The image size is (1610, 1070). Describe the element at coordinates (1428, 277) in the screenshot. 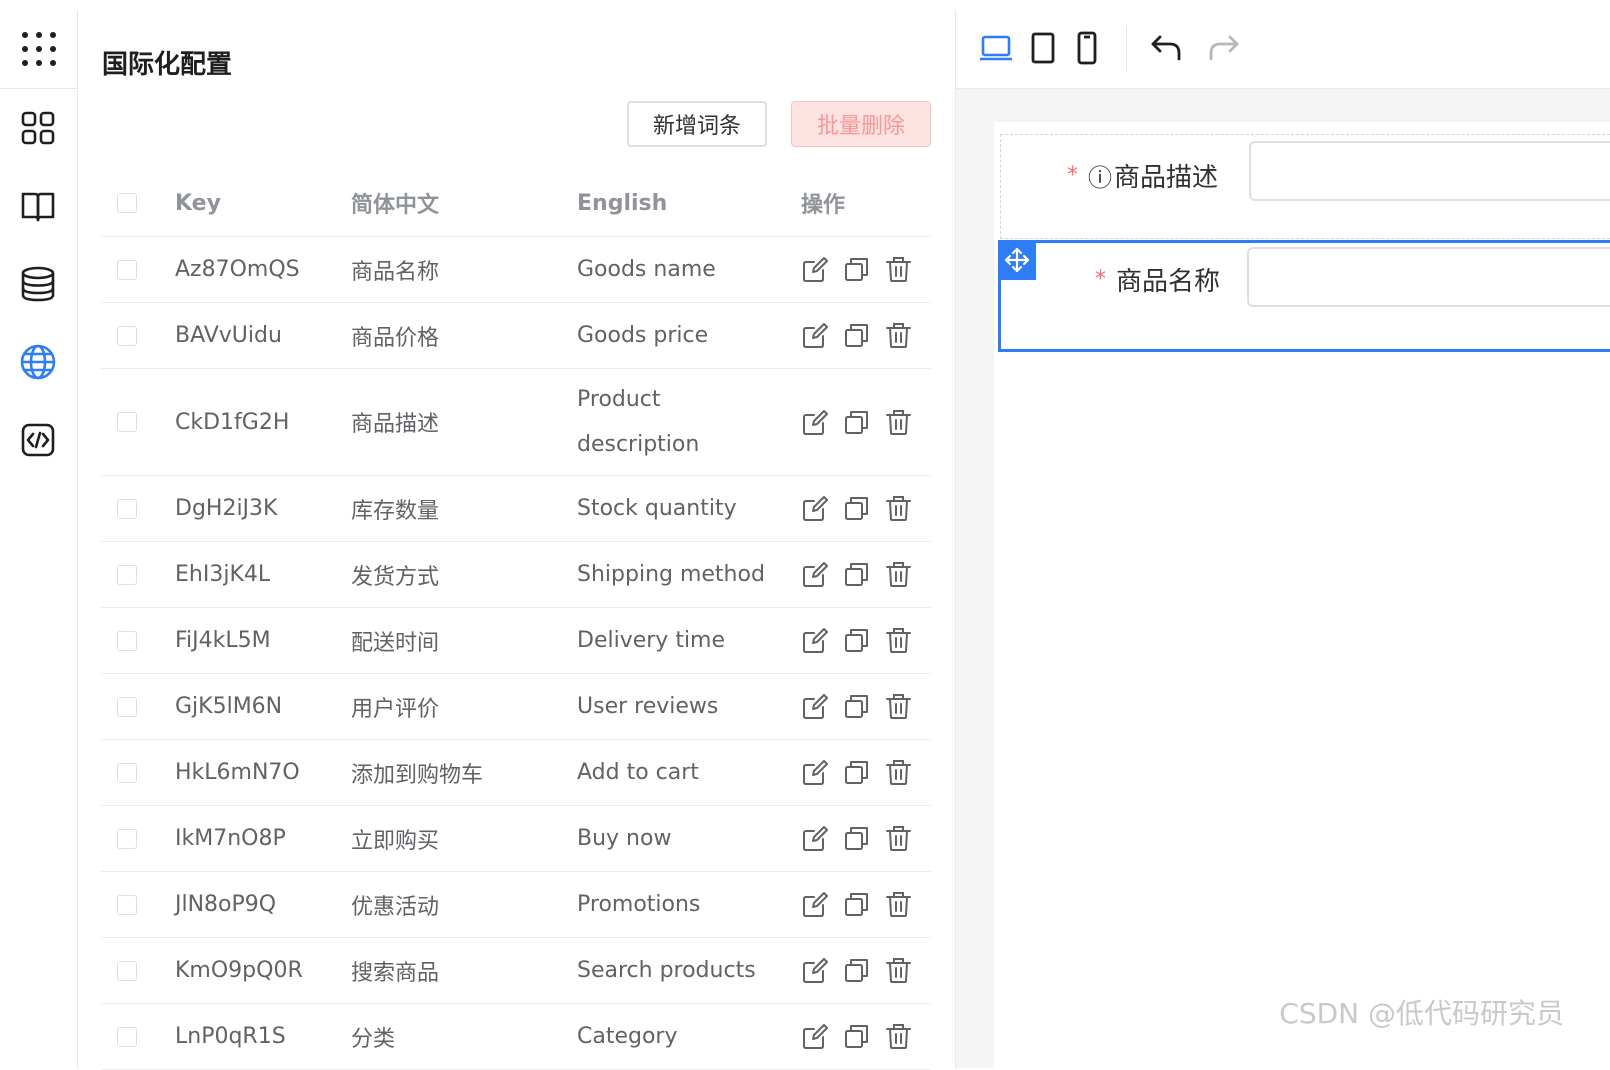

I see `name-input` at that location.